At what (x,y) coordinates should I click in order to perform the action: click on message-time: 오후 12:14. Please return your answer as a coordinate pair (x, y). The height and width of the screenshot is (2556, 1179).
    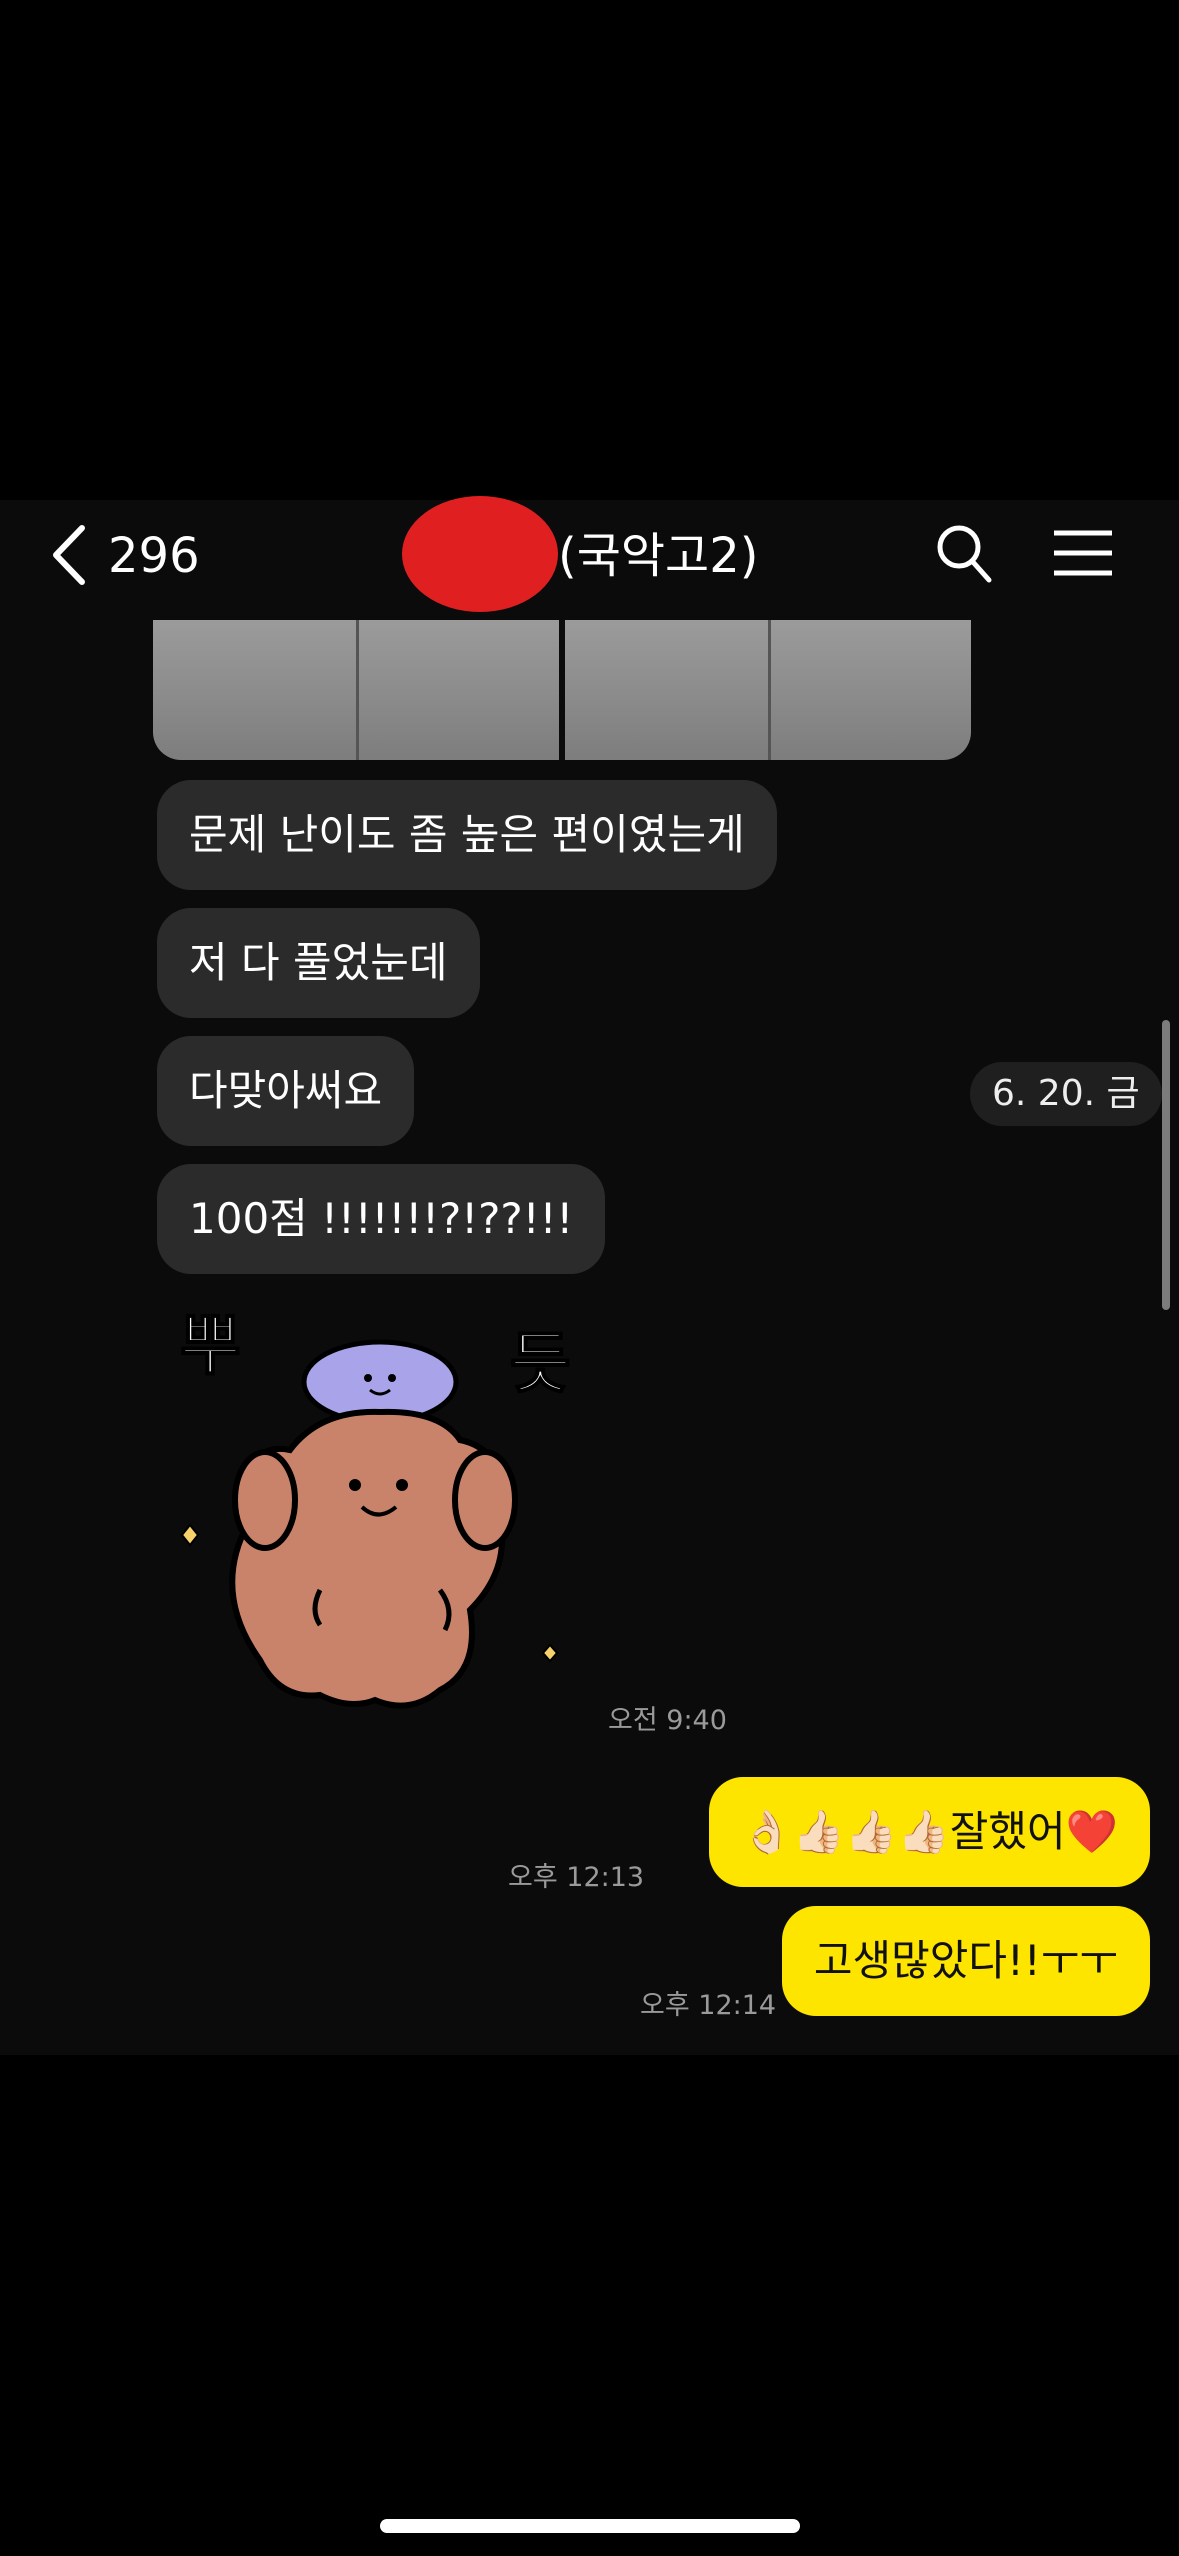
    Looking at the image, I should click on (708, 2005).